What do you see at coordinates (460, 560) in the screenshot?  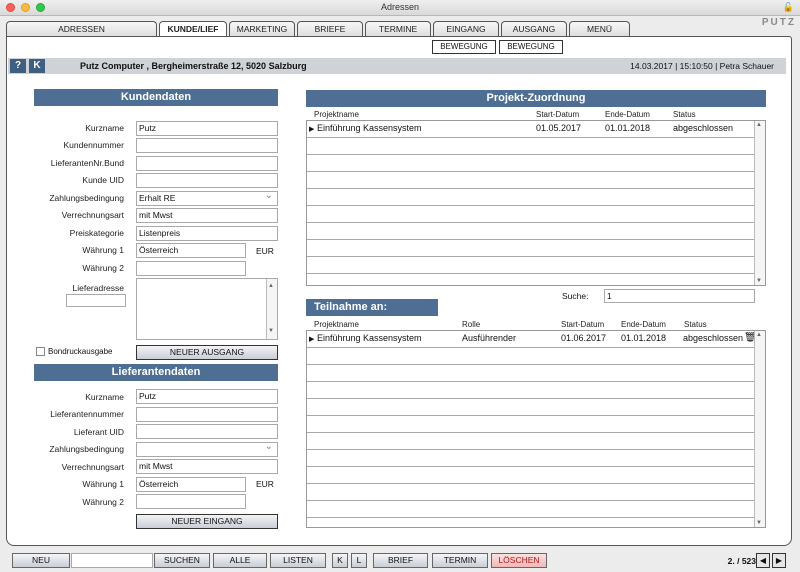 I see `termin-button: TERMIN` at bounding box center [460, 560].